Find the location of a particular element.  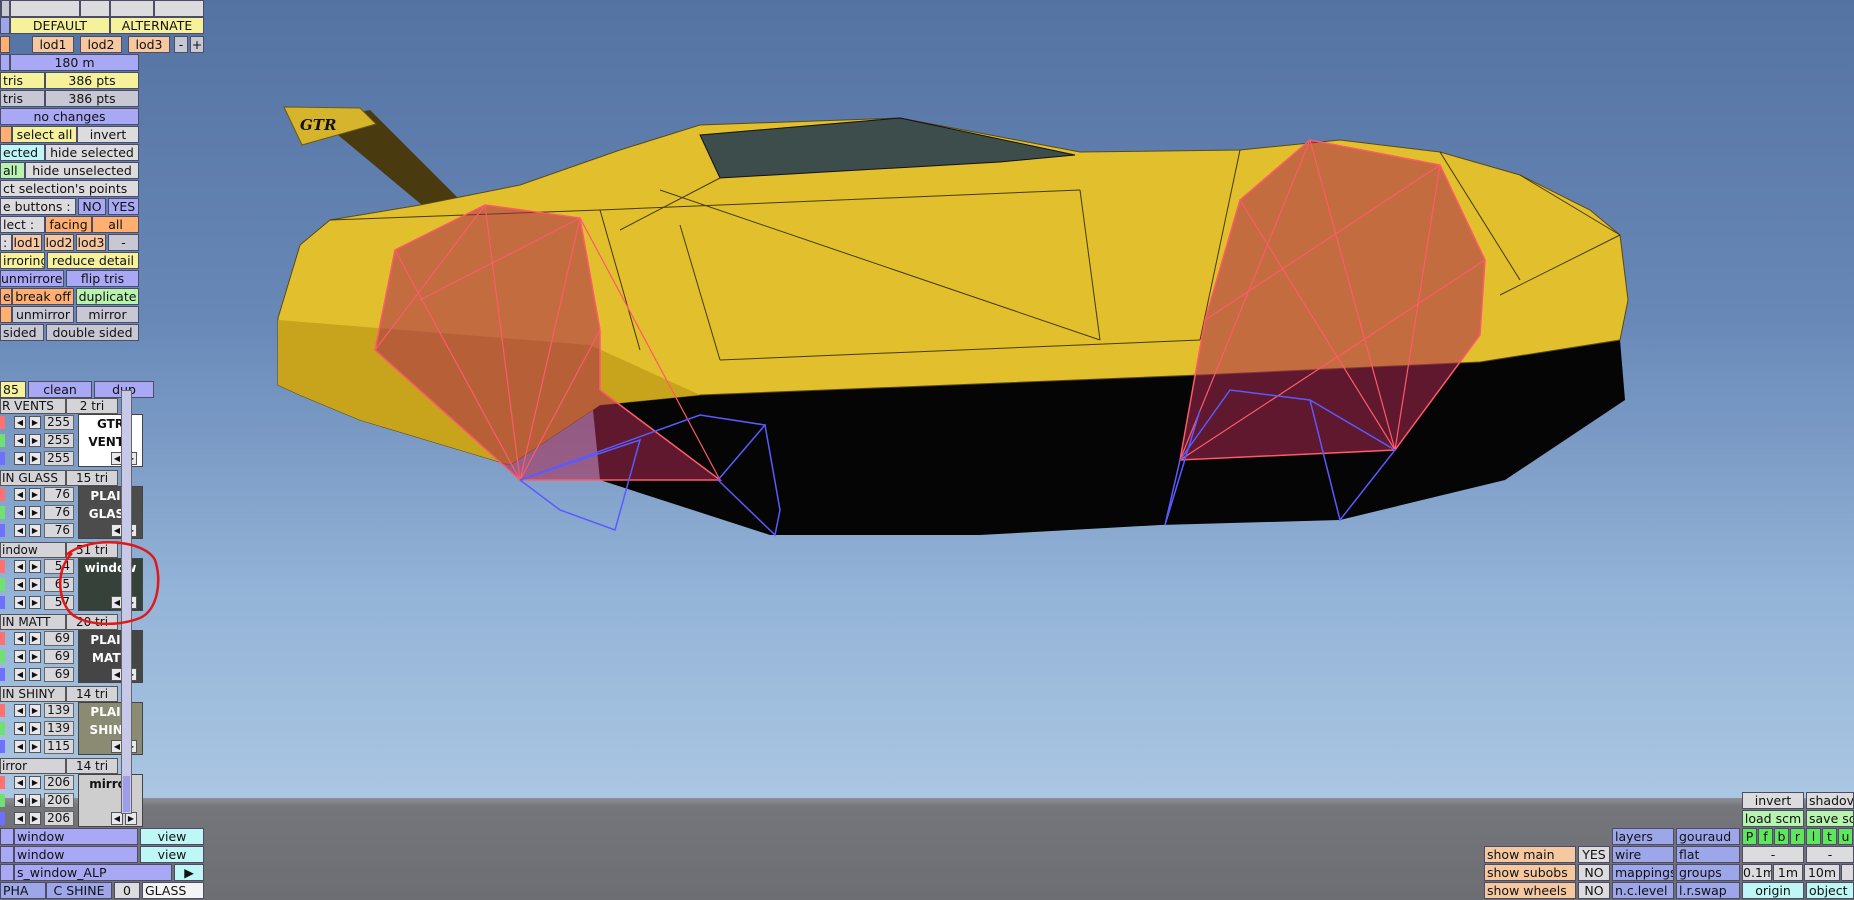

red-circle-annotation is located at coordinates (109, 583).